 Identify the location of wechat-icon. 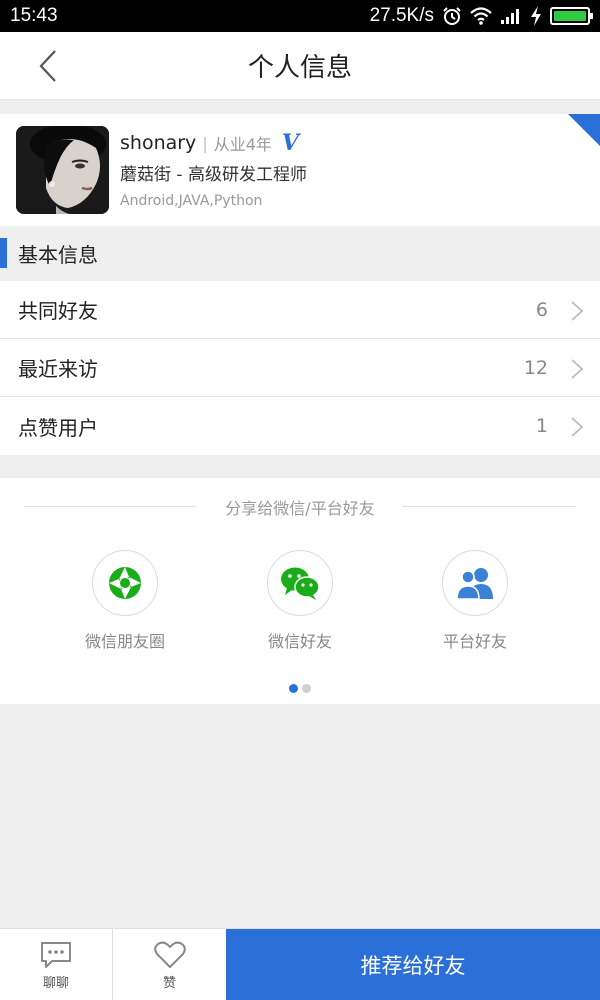
(300, 583).